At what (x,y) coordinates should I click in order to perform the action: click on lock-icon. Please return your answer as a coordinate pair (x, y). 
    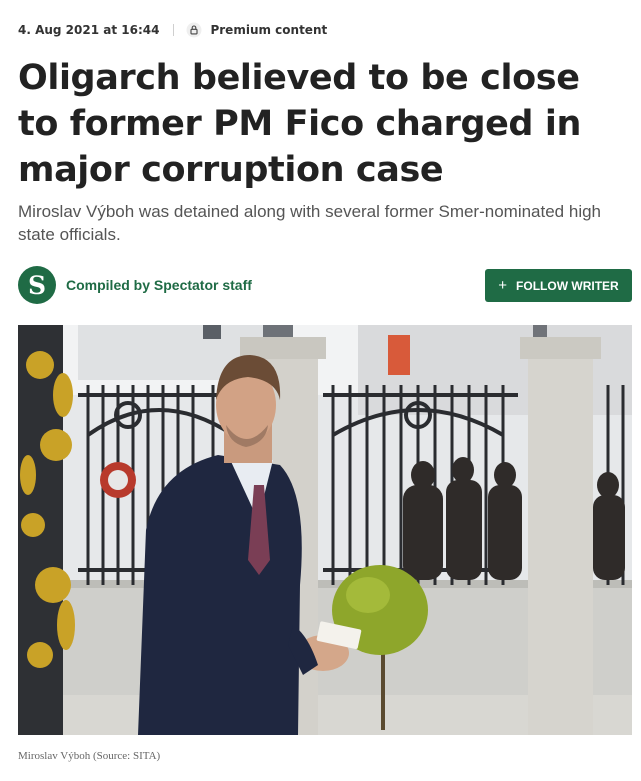
    Looking at the image, I should click on (194, 30).